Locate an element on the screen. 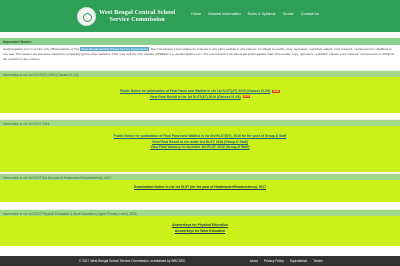  nav-rules-syllabus: Rules & Syllabus is located at coordinates (262, 14).